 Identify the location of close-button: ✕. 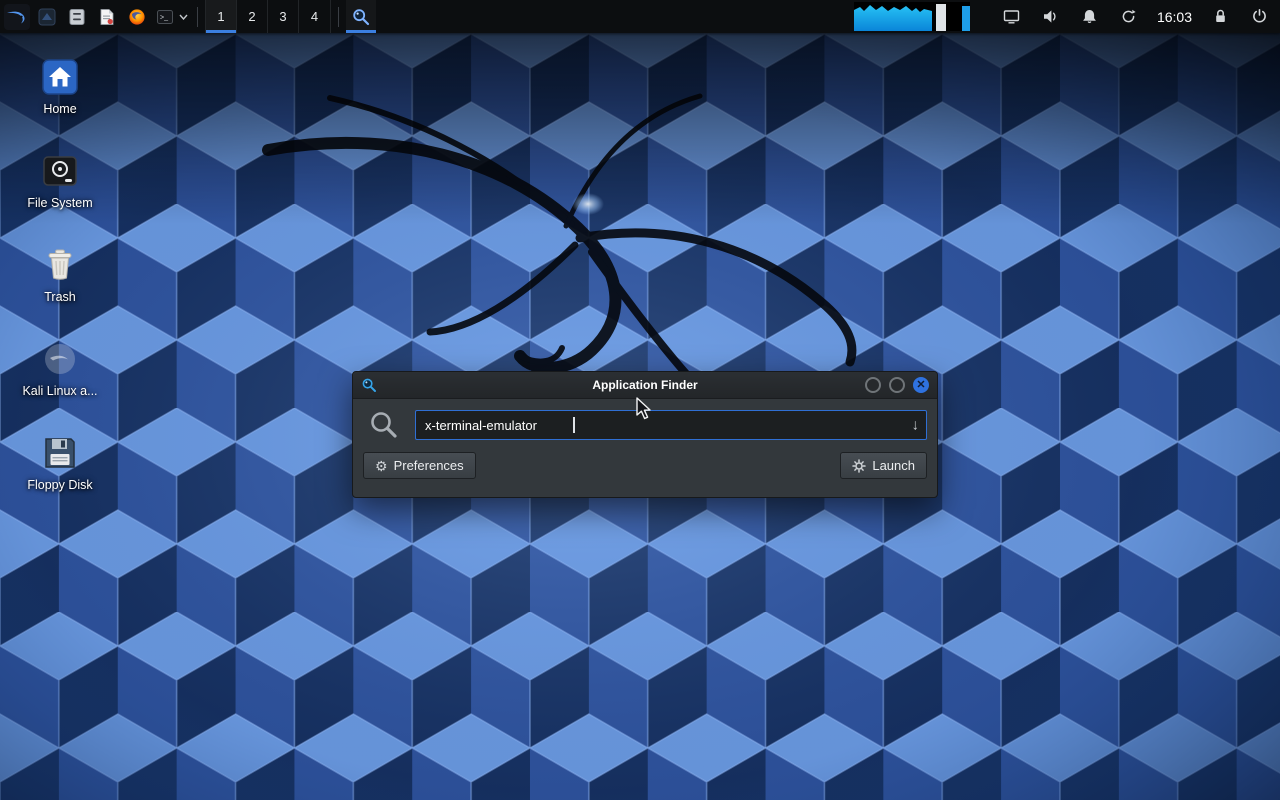
(921, 385).